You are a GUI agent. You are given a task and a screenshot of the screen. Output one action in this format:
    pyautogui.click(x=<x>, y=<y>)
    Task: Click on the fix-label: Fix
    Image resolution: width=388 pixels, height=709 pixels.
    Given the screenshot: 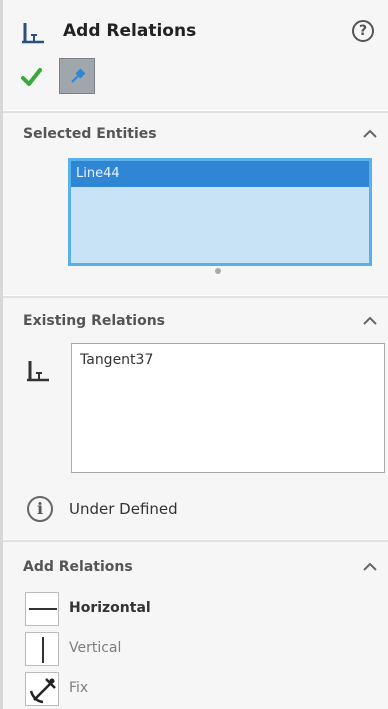 What is the action you would take?
    pyautogui.click(x=78, y=688)
    